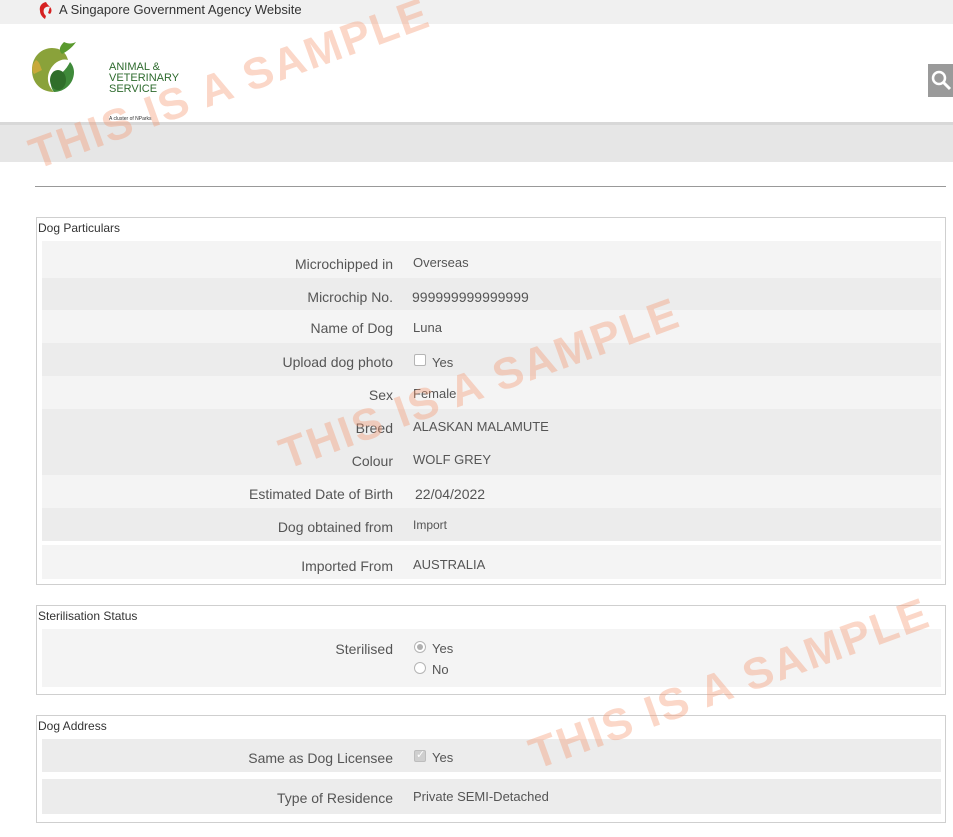 Image resolution: width=953 pixels, height=837 pixels. What do you see at coordinates (45, 10) in the screenshot?
I see `lion-head-icon` at bounding box center [45, 10].